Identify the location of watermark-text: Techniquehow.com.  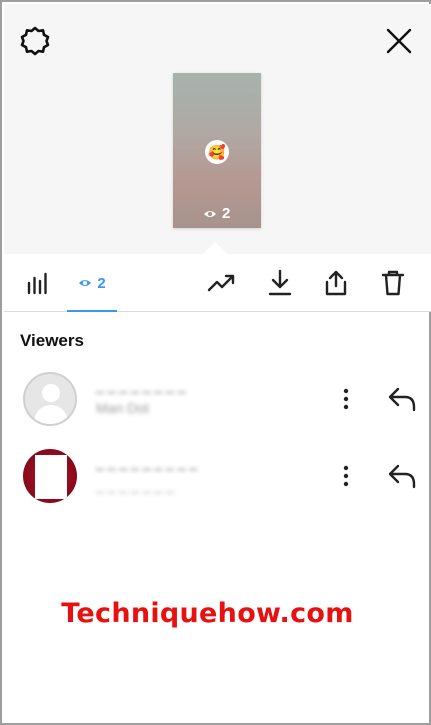
(207, 613).